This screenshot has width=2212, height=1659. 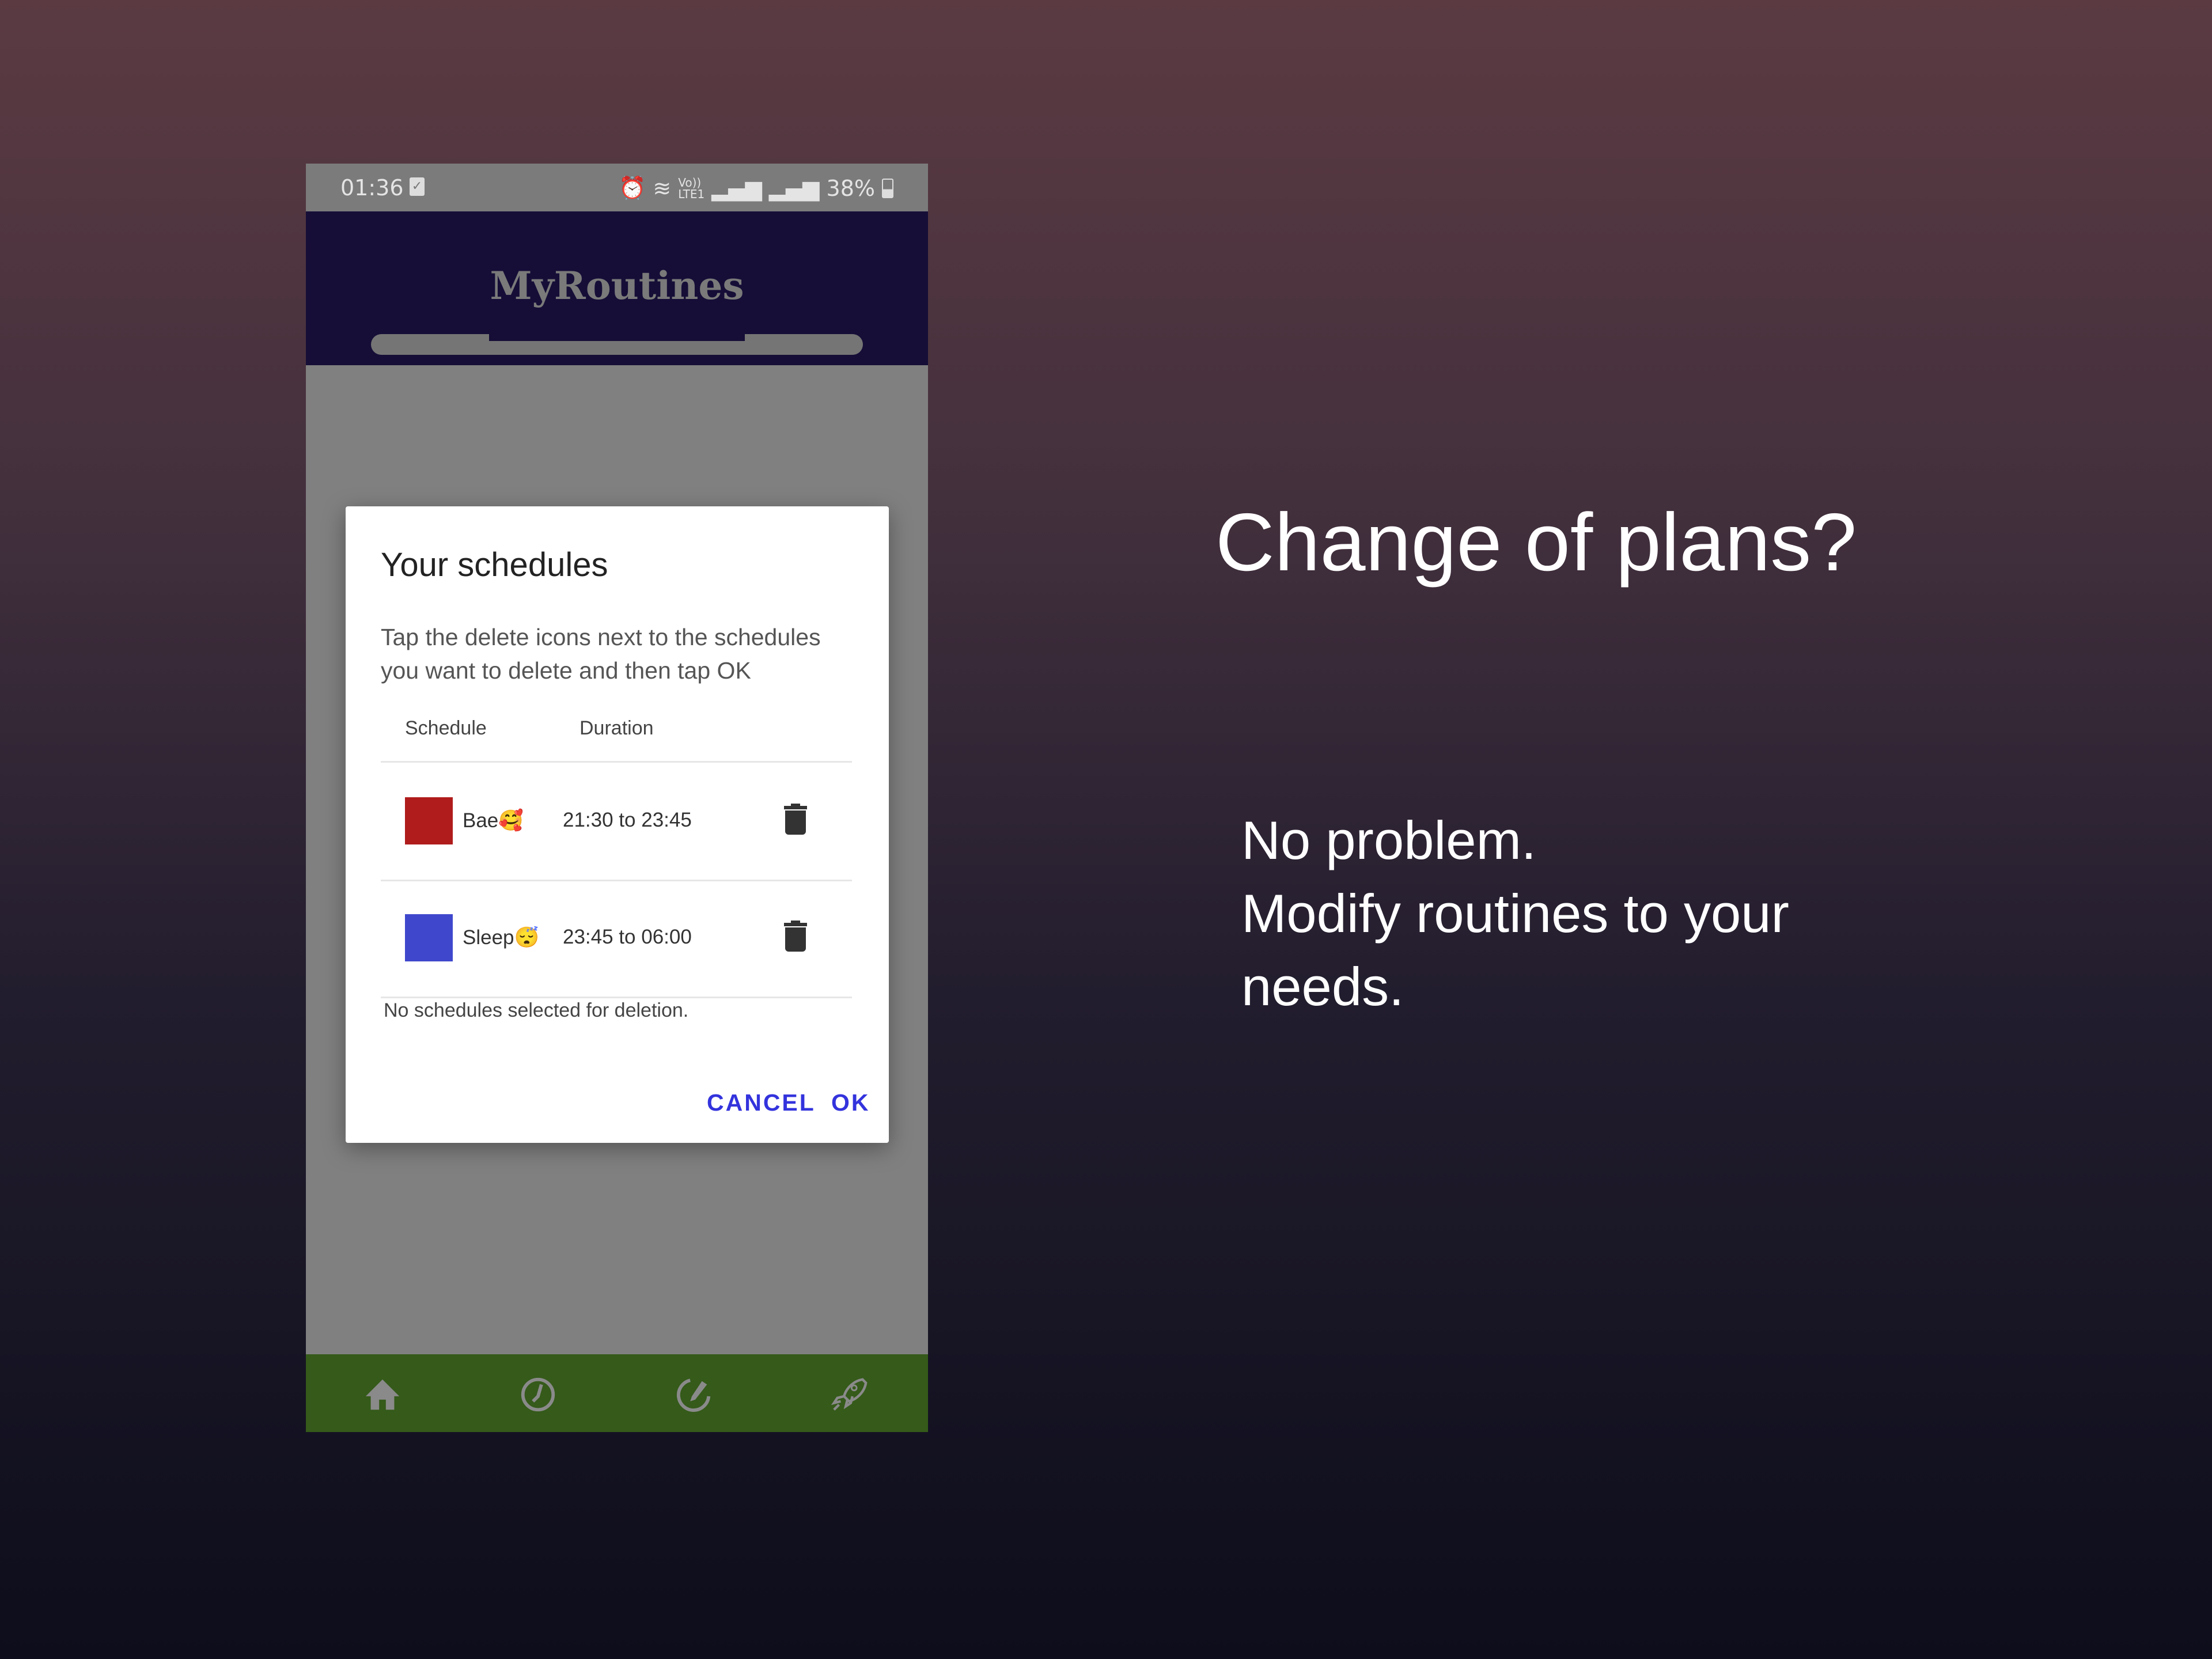 I want to click on network-label: Vo)) LTE1, so click(x=691, y=188).